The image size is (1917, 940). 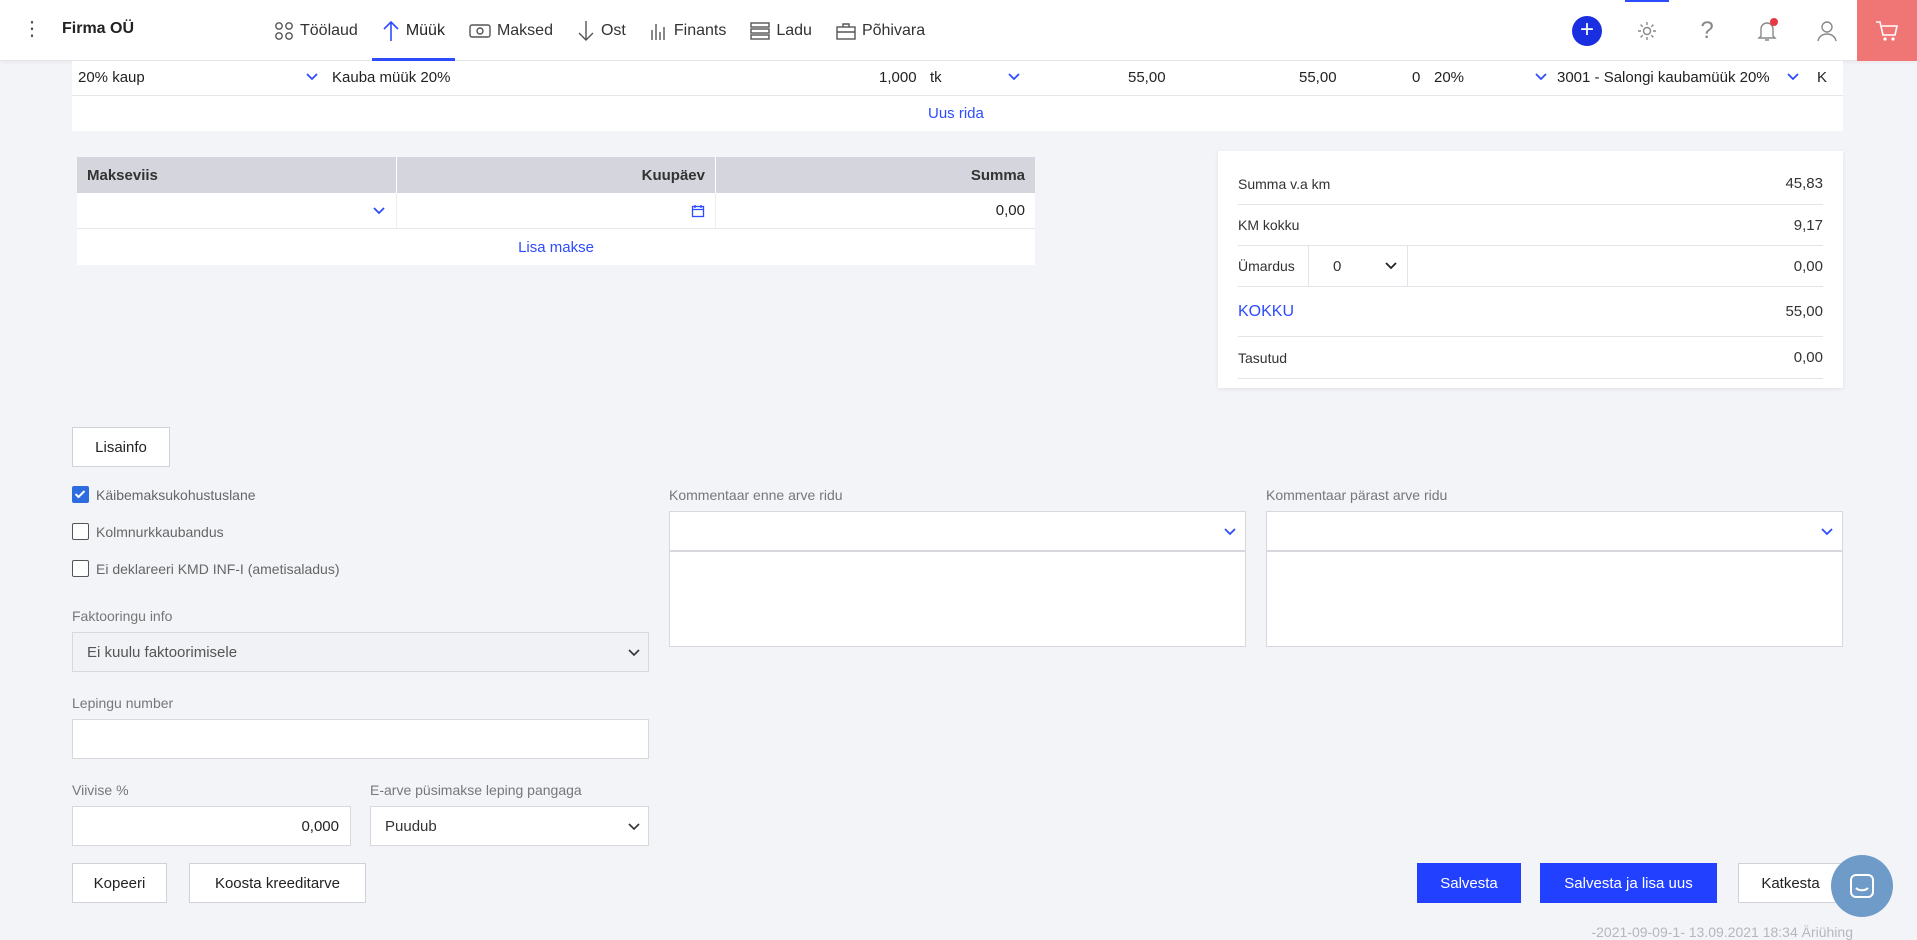 I want to click on rounding-select: 0, so click(x=1358, y=266).